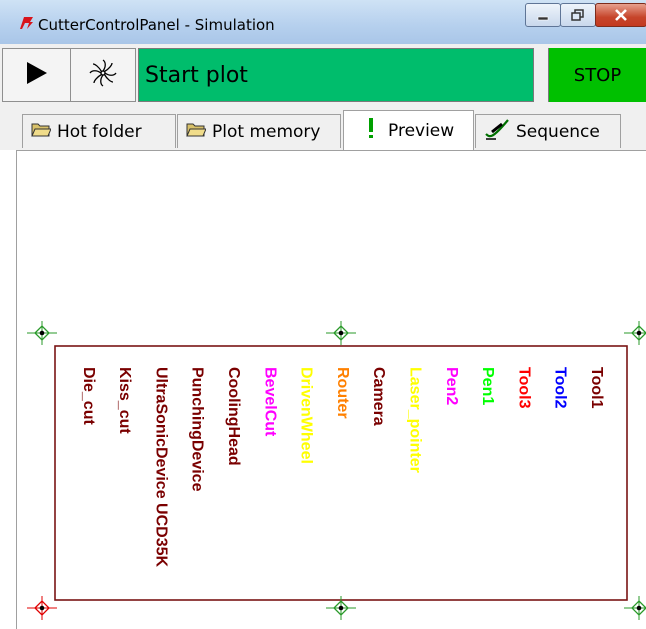  I want to click on tool-label-tool1: Tool1, so click(596, 388).